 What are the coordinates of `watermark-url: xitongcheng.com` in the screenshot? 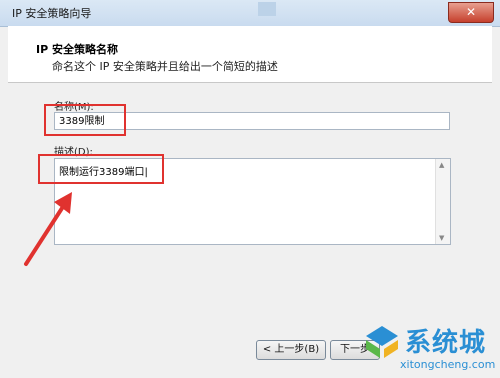 It's located at (448, 364).